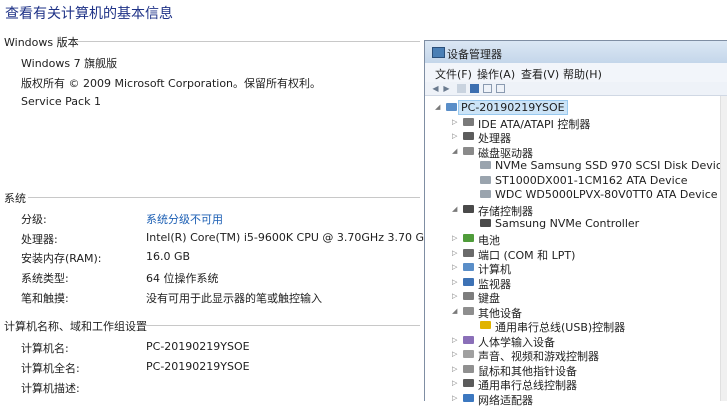 The image size is (727, 408). What do you see at coordinates (453, 74) in the screenshot?
I see `menu-file: 文件(F)` at bounding box center [453, 74].